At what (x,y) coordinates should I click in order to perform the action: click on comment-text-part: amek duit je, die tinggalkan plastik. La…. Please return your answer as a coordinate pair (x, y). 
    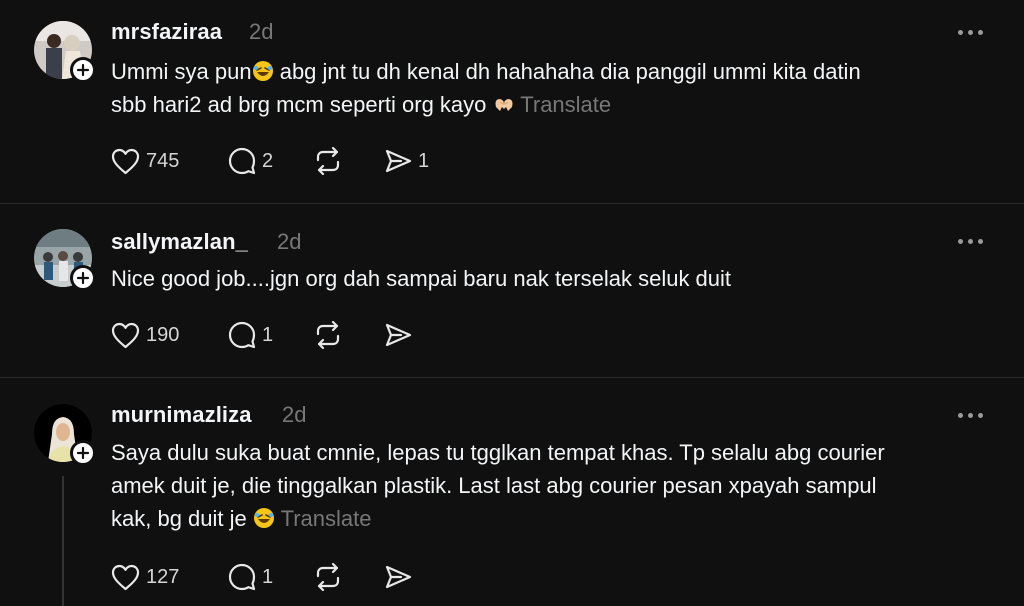
    Looking at the image, I should click on (494, 485).